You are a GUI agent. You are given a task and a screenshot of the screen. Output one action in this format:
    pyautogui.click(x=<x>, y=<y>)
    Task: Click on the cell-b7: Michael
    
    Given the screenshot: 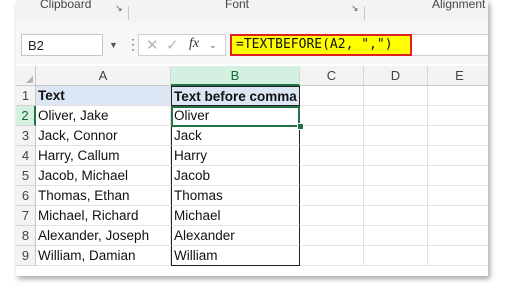 What is the action you would take?
    pyautogui.click(x=235, y=216)
    